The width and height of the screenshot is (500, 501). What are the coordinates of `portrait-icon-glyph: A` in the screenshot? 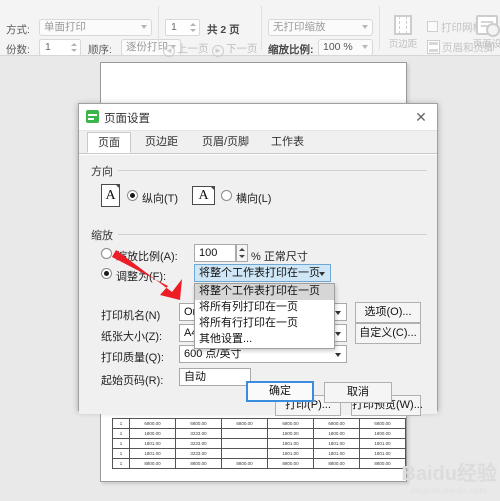 It's located at (110, 195).